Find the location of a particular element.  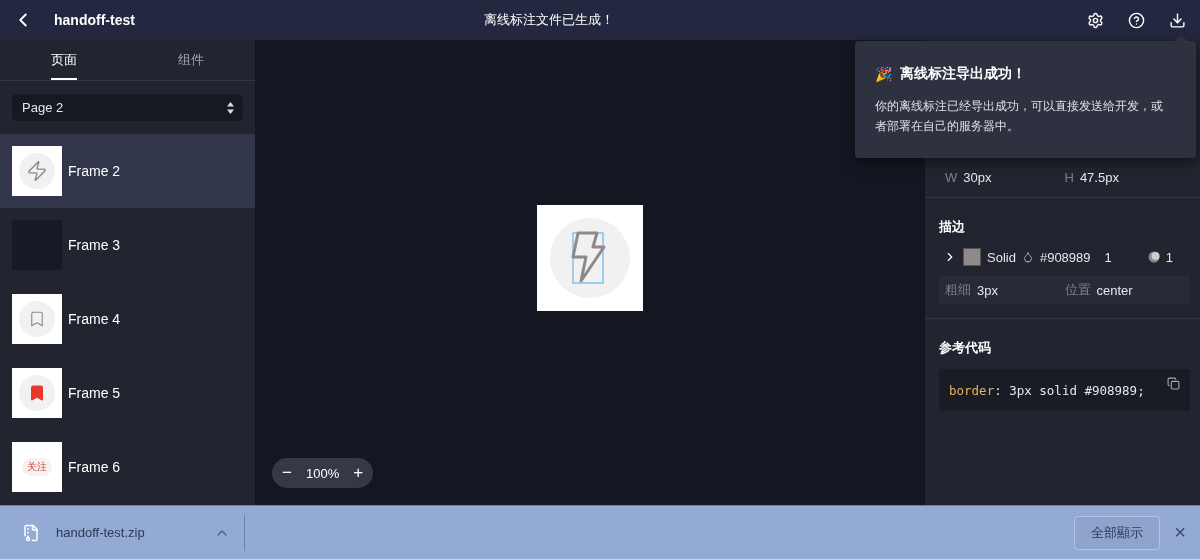

copy-icon is located at coordinates (1173, 383).